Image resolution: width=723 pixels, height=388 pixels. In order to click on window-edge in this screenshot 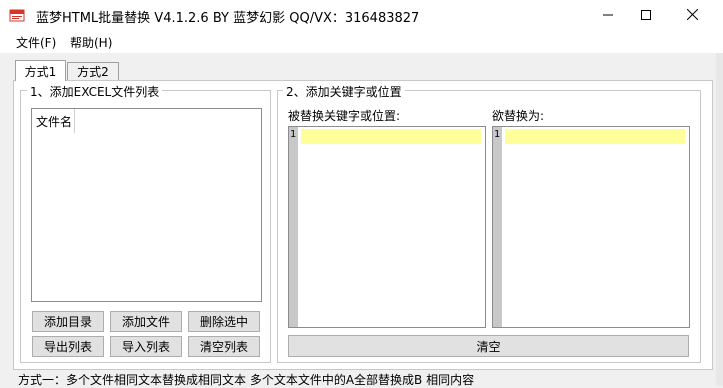, I will do `click(719, 219)`.